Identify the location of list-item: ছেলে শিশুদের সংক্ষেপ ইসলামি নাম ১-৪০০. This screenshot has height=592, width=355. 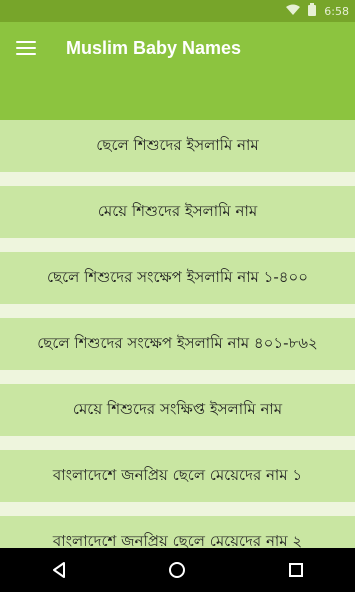
(177, 278).